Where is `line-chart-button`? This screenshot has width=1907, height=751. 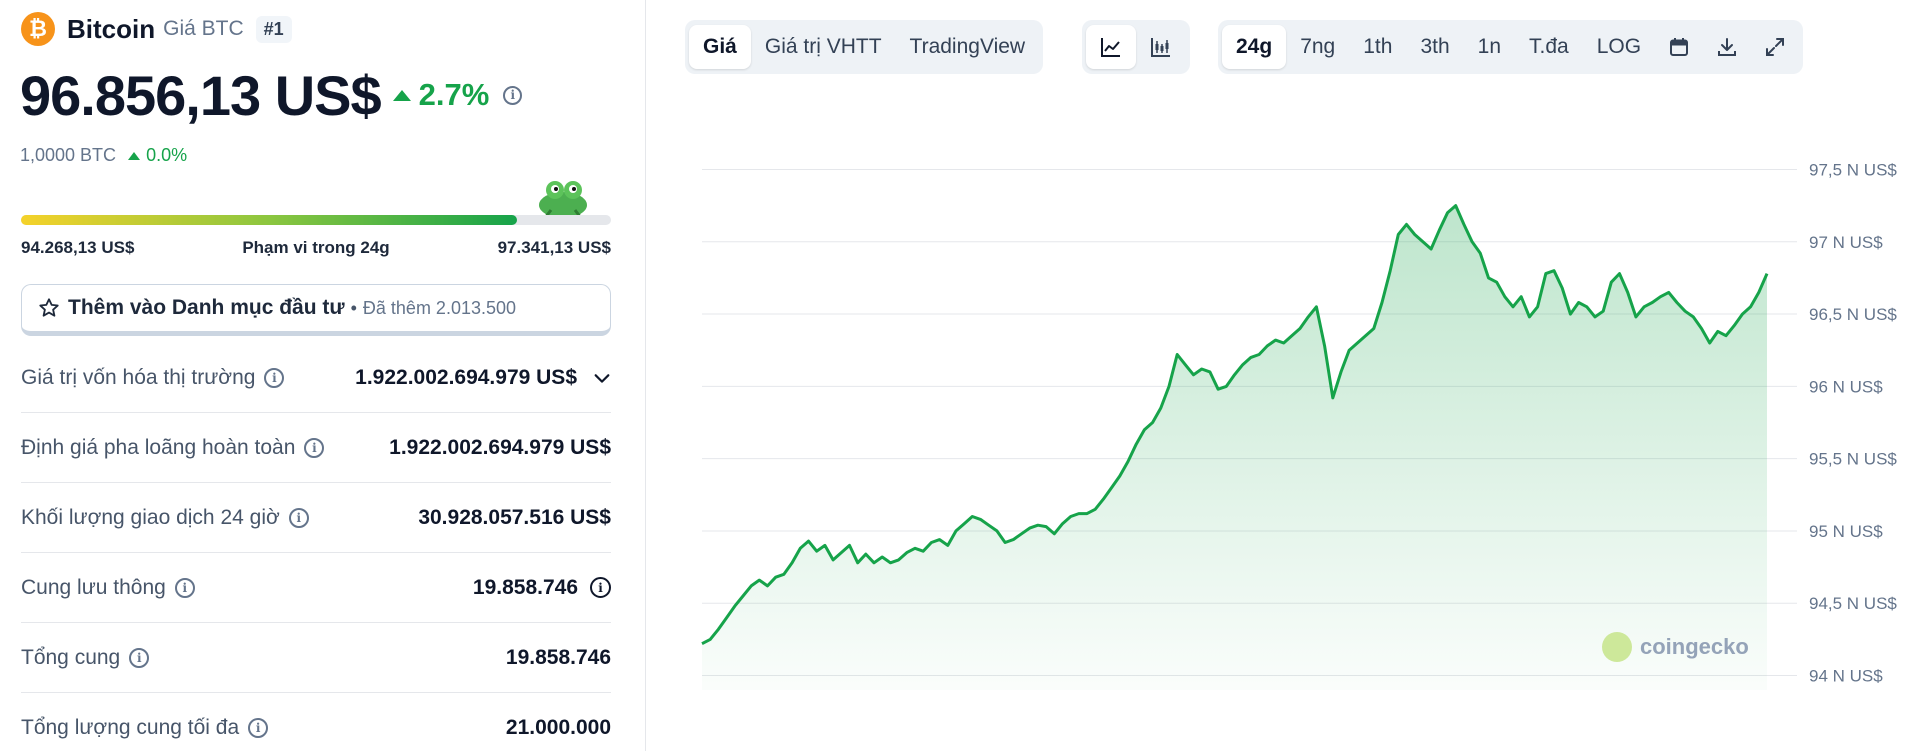 line-chart-button is located at coordinates (1111, 47).